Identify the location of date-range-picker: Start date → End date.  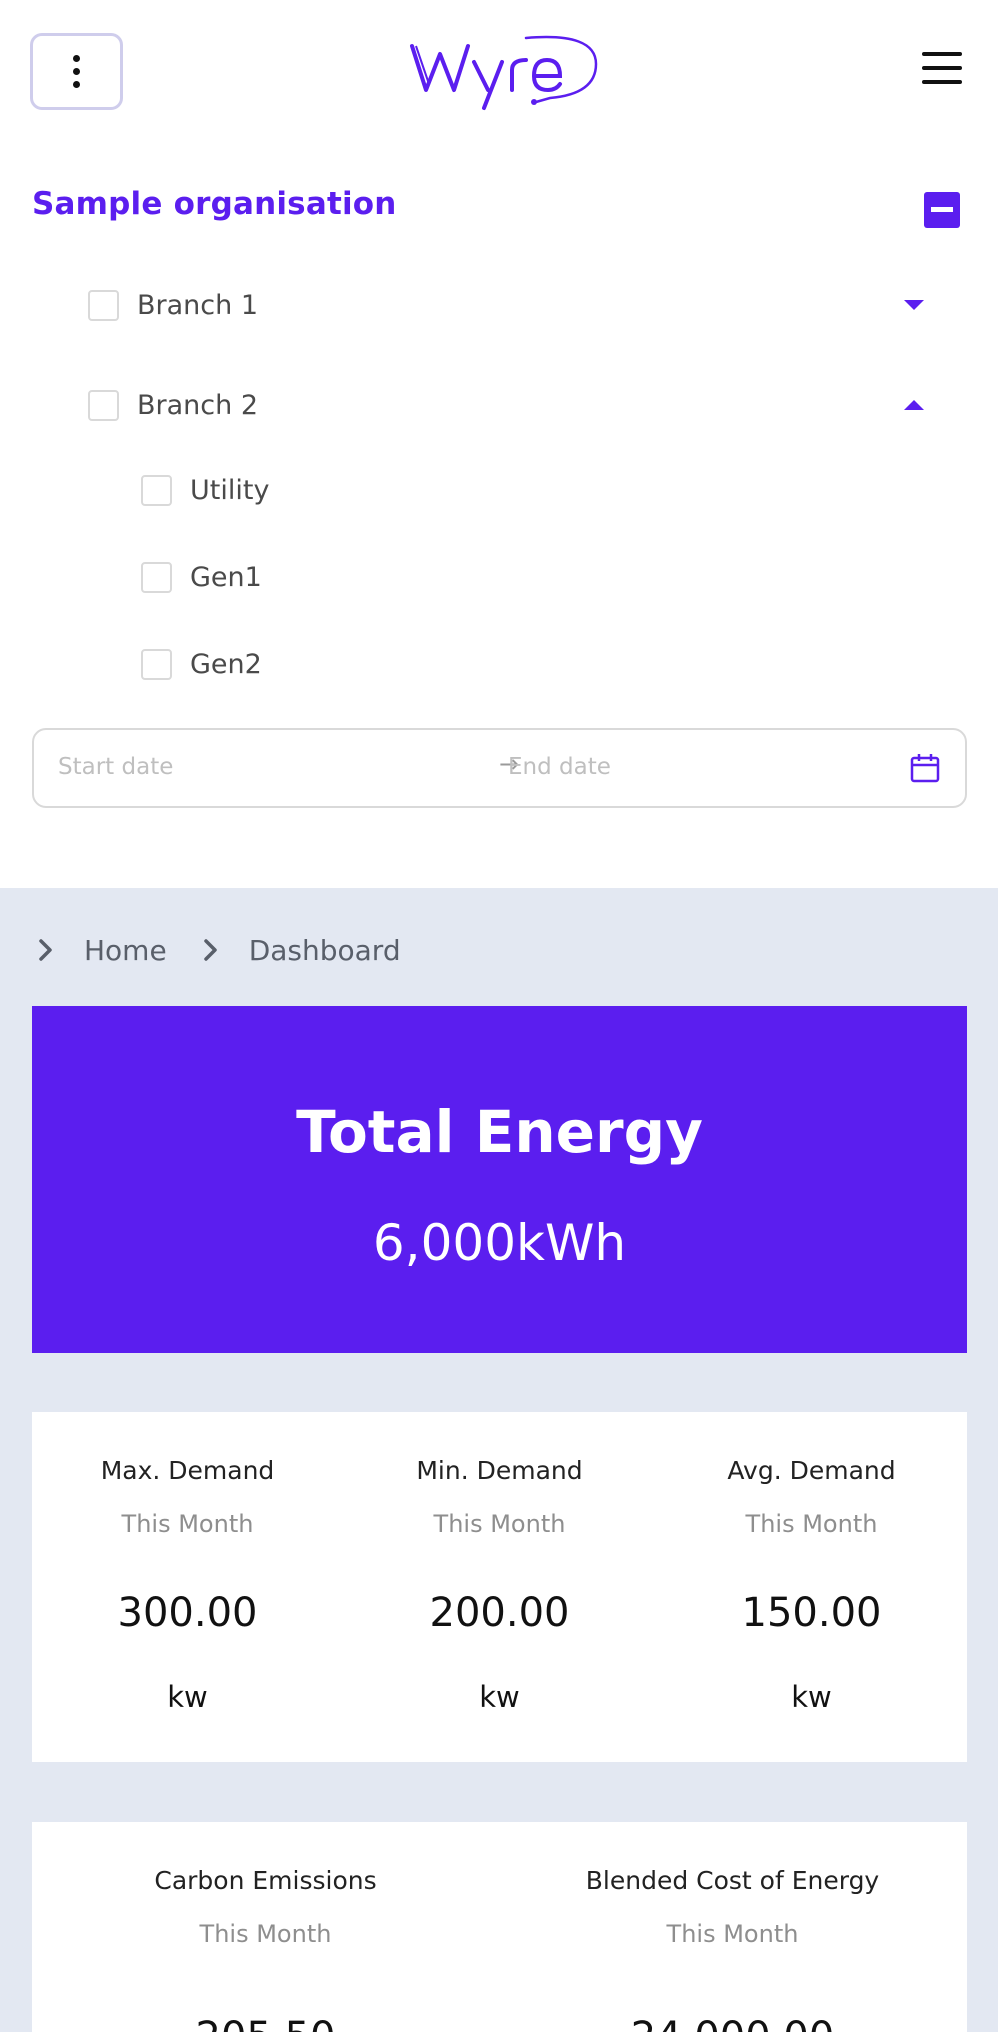
(499, 768).